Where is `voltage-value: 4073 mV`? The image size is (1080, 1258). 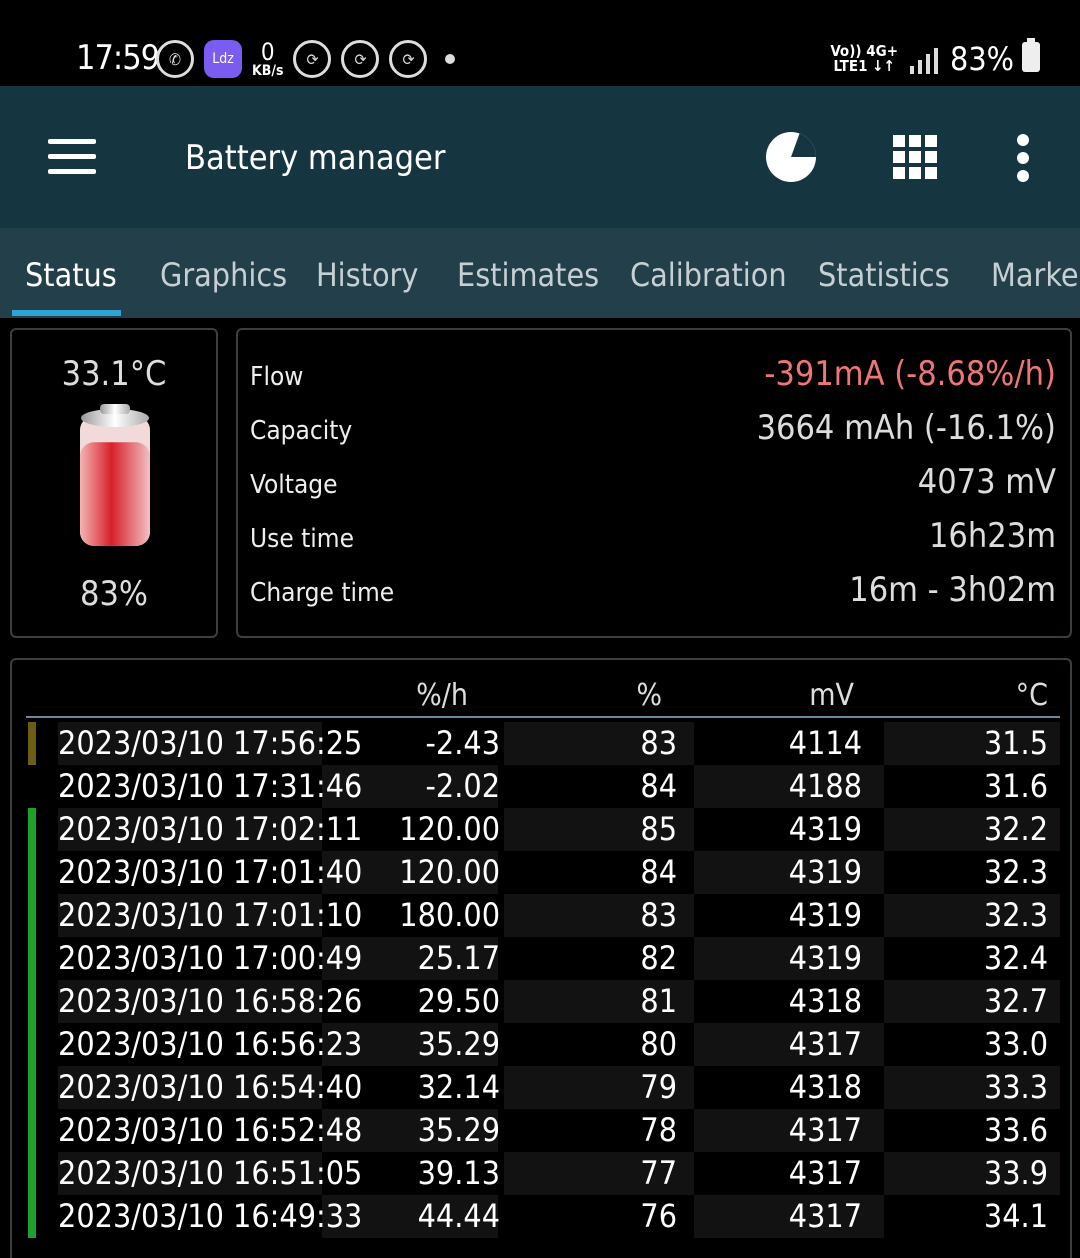 voltage-value: 4073 mV is located at coordinates (986, 482).